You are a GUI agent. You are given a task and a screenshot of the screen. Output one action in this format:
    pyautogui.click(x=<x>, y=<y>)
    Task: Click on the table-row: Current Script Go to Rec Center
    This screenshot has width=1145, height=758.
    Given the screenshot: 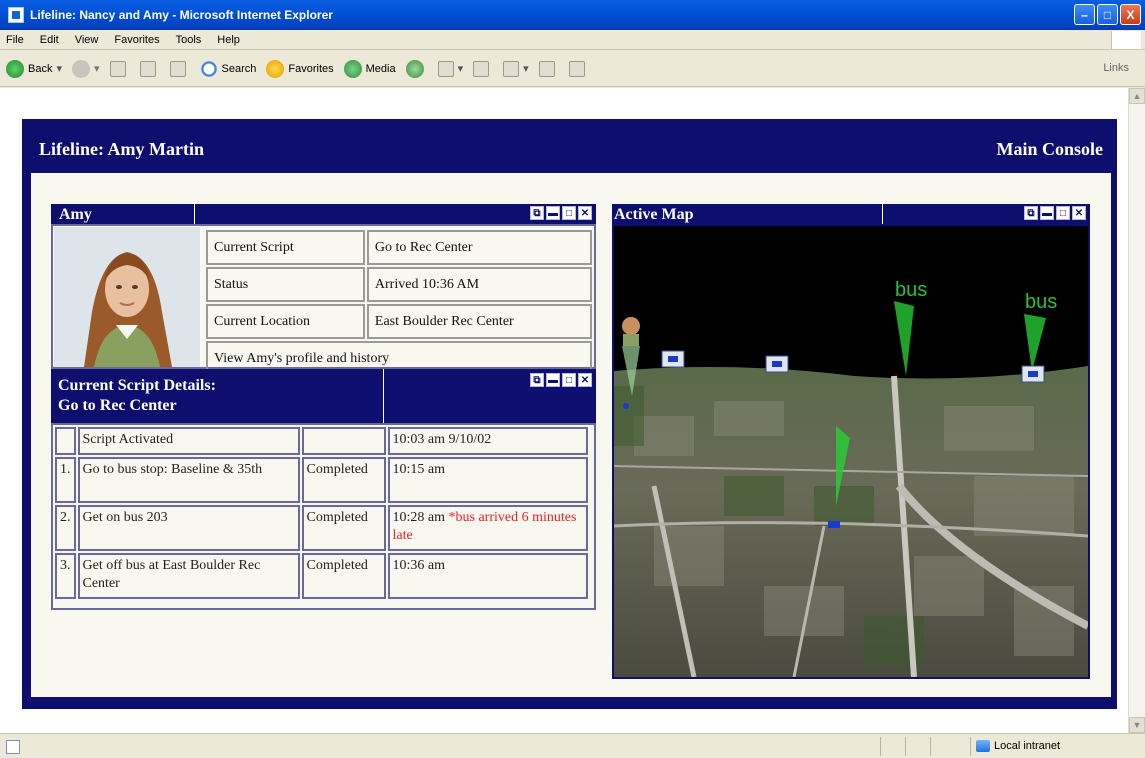 What is the action you would take?
    pyautogui.click(x=399, y=247)
    